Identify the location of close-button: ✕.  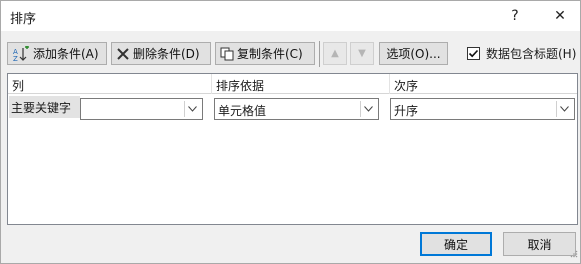
(560, 16).